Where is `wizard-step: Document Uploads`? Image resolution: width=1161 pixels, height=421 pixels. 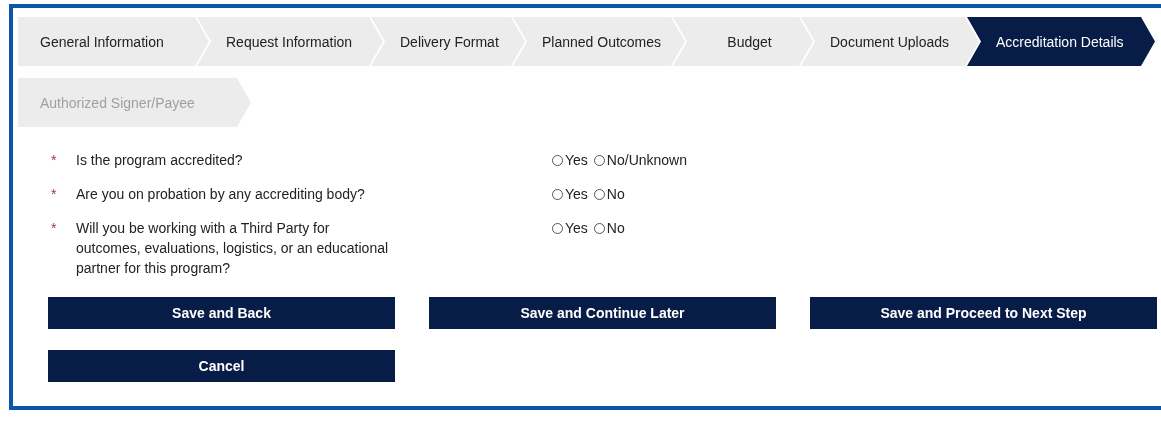 wizard-step: Document Uploads is located at coordinates (889, 41).